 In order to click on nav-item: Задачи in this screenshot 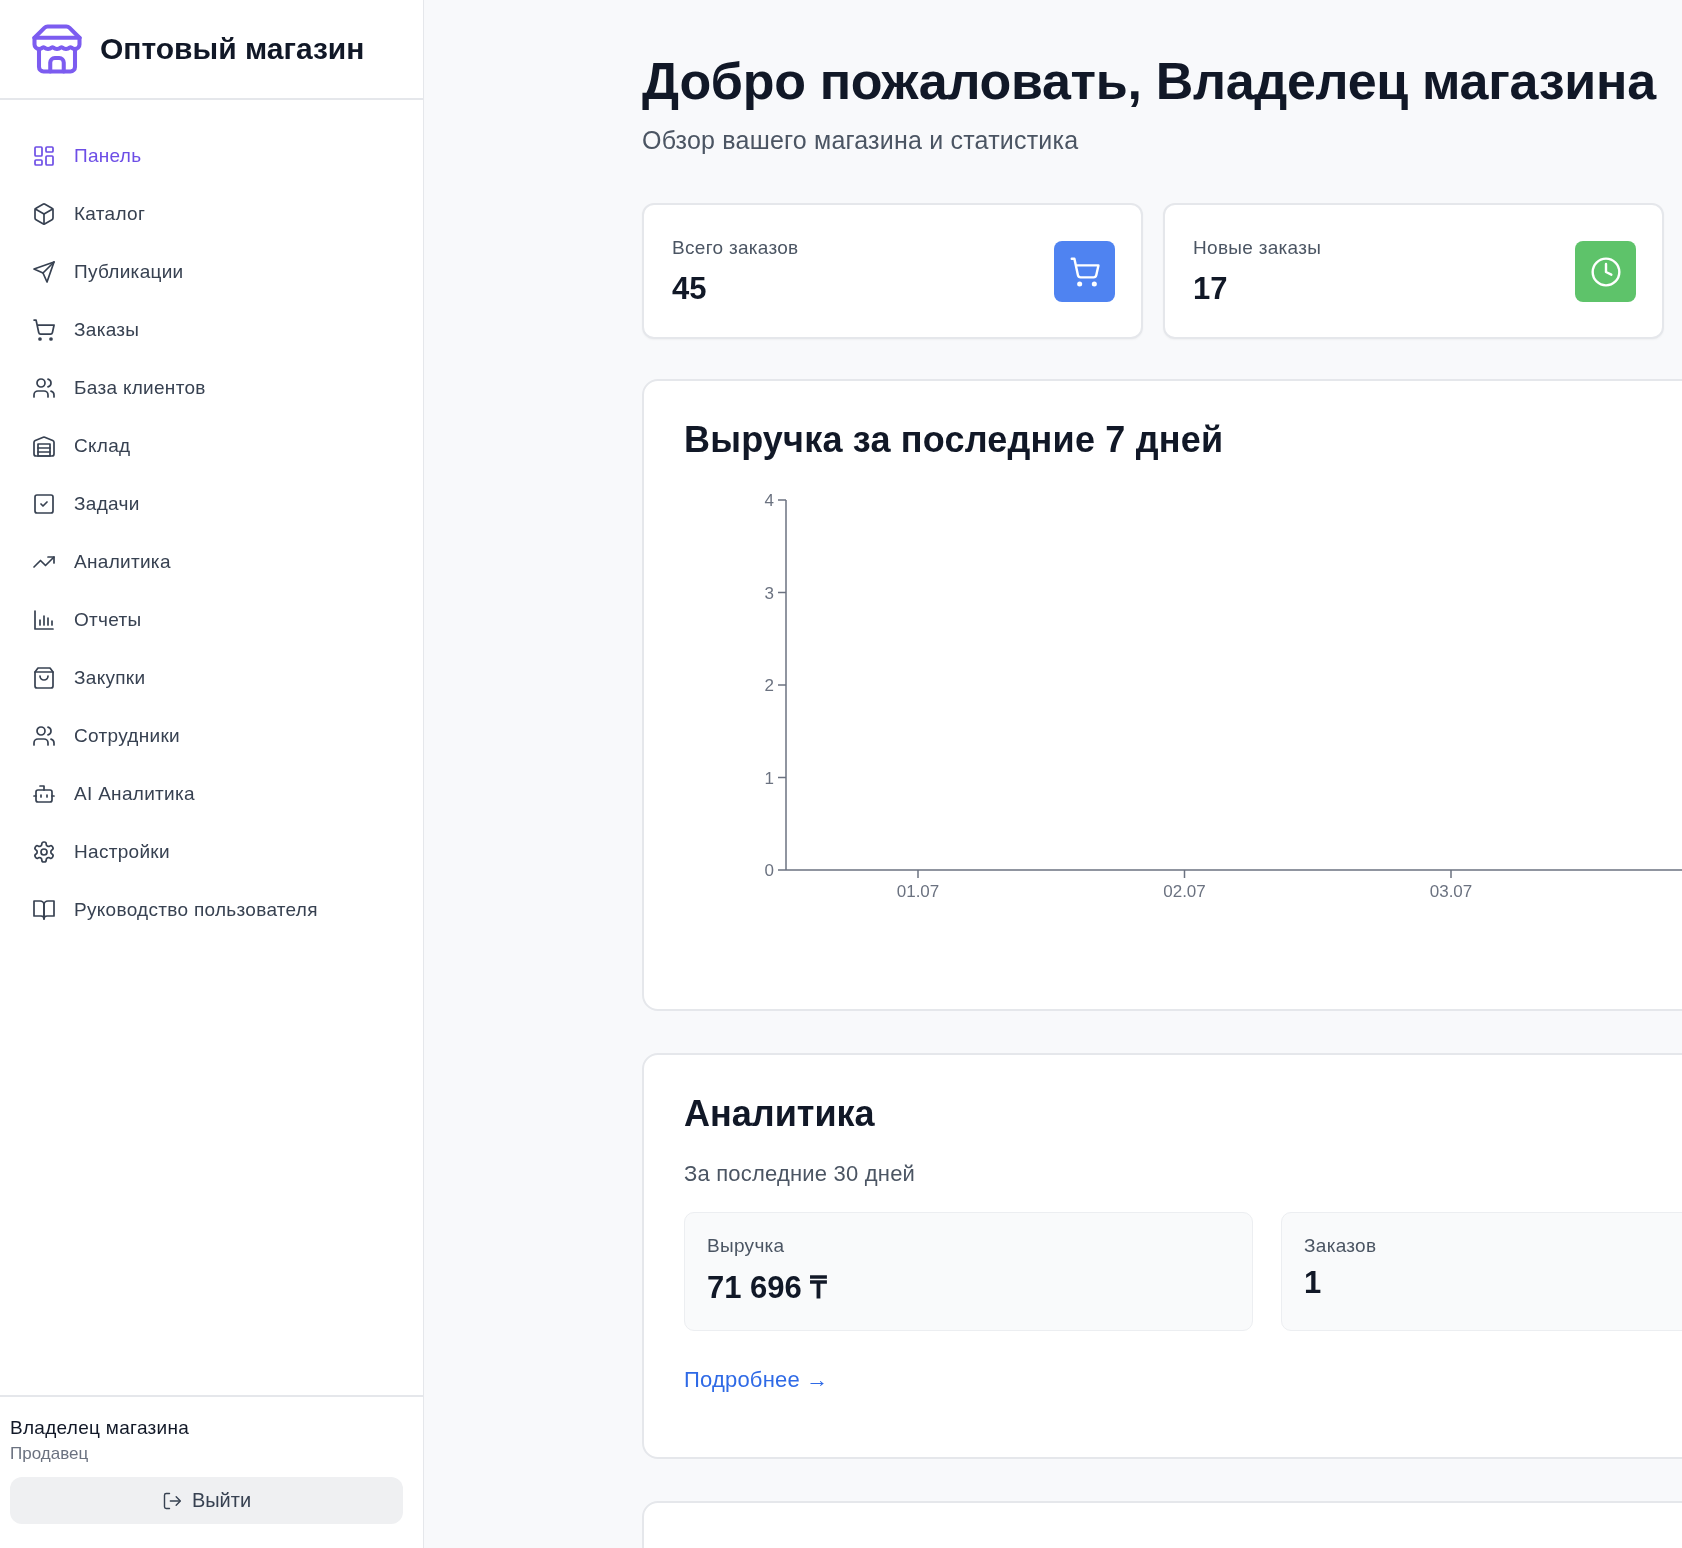, I will do `click(211, 504)`.